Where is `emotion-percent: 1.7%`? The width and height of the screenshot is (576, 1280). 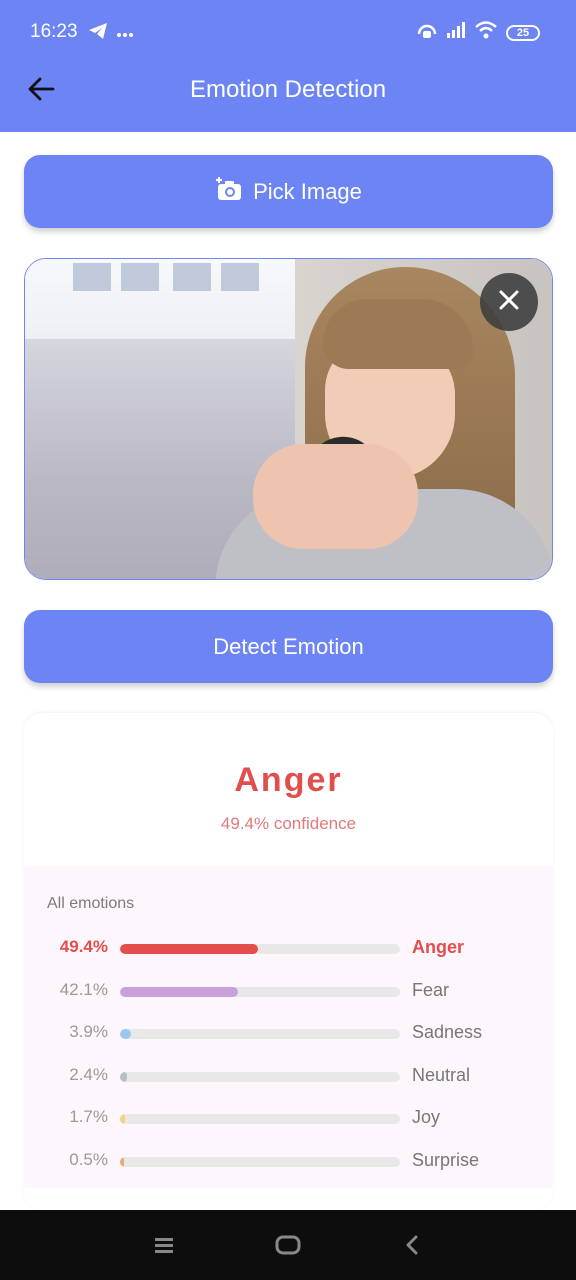 emotion-percent: 1.7% is located at coordinates (88, 1116).